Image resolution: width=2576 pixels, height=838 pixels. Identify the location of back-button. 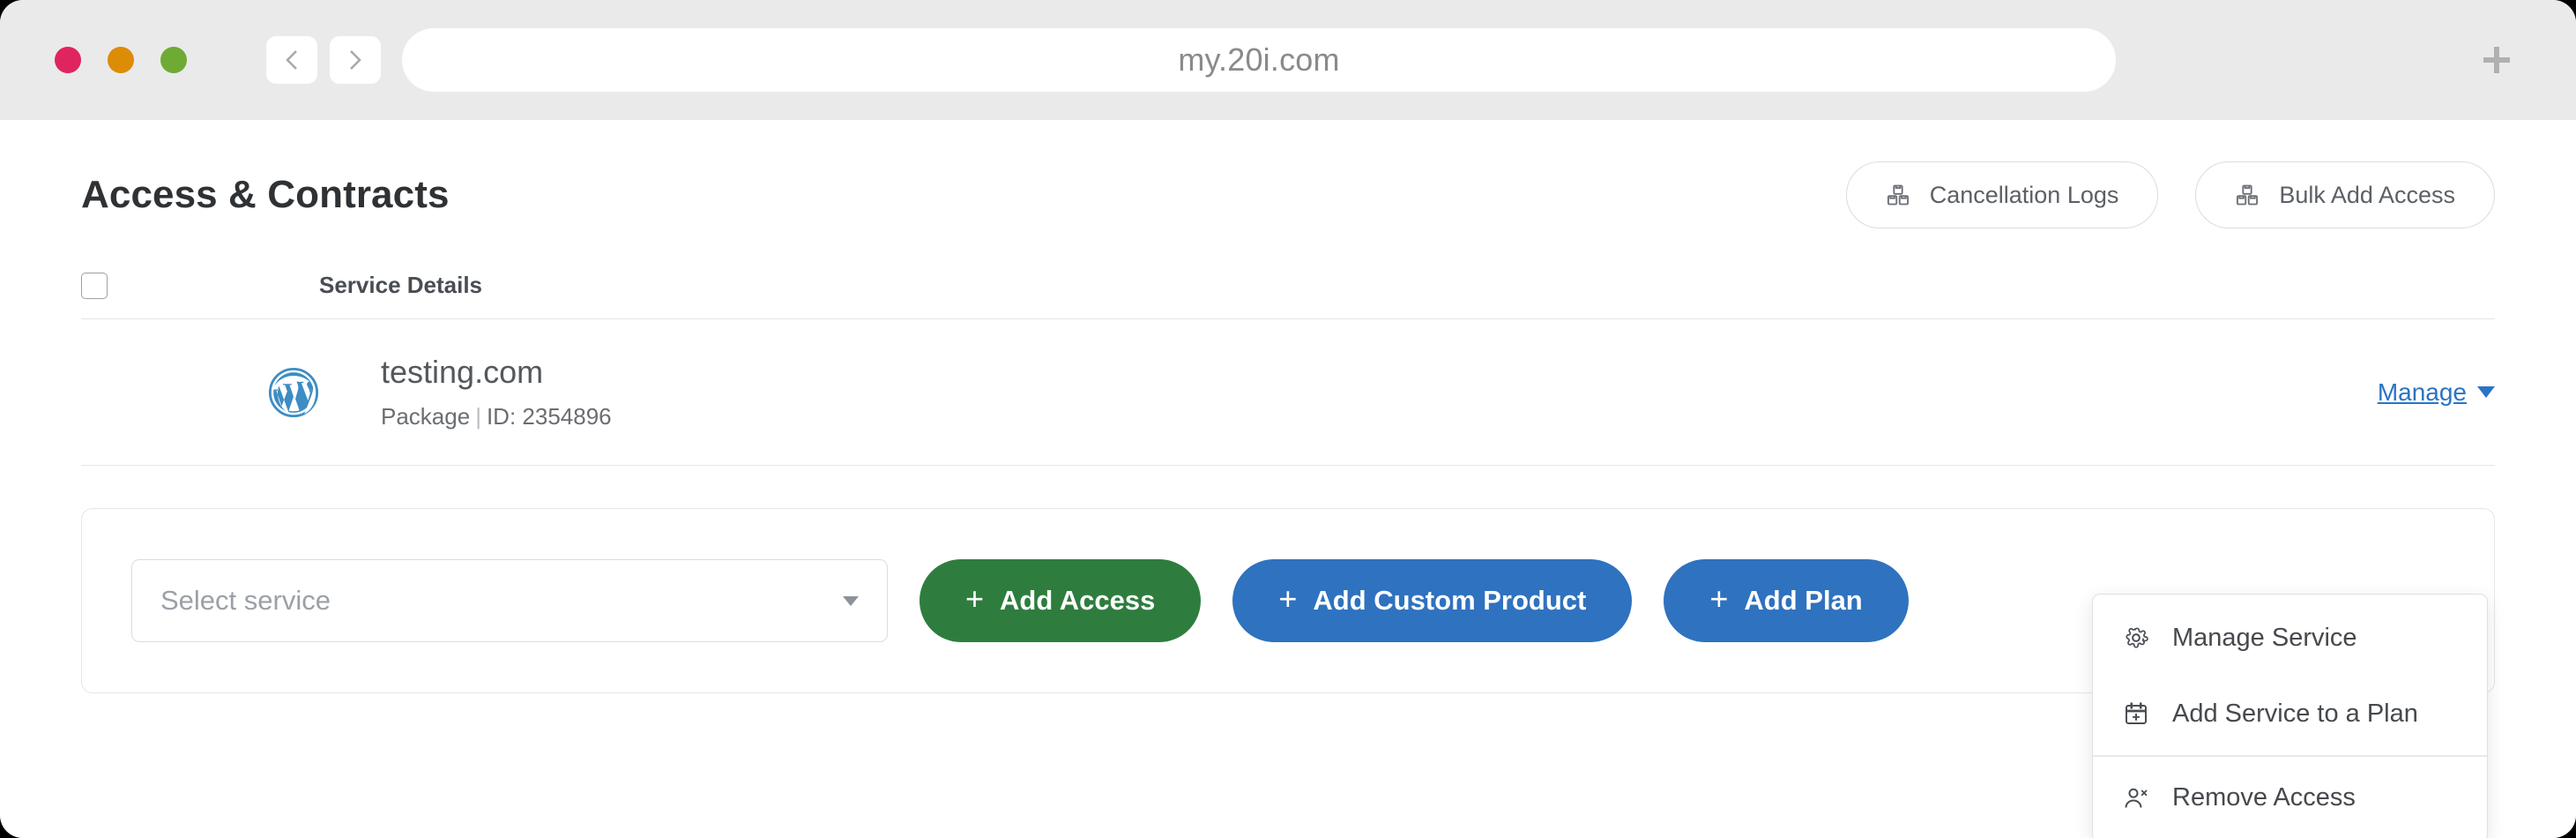
(291, 60).